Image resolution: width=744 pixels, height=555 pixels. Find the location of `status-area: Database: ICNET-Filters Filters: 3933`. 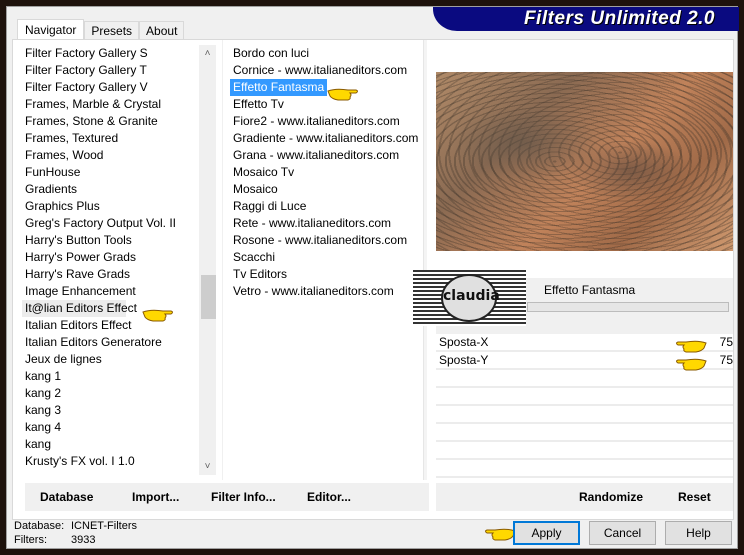

status-area: Database: ICNET-Filters Filters: 3933 is located at coordinates (75, 533).